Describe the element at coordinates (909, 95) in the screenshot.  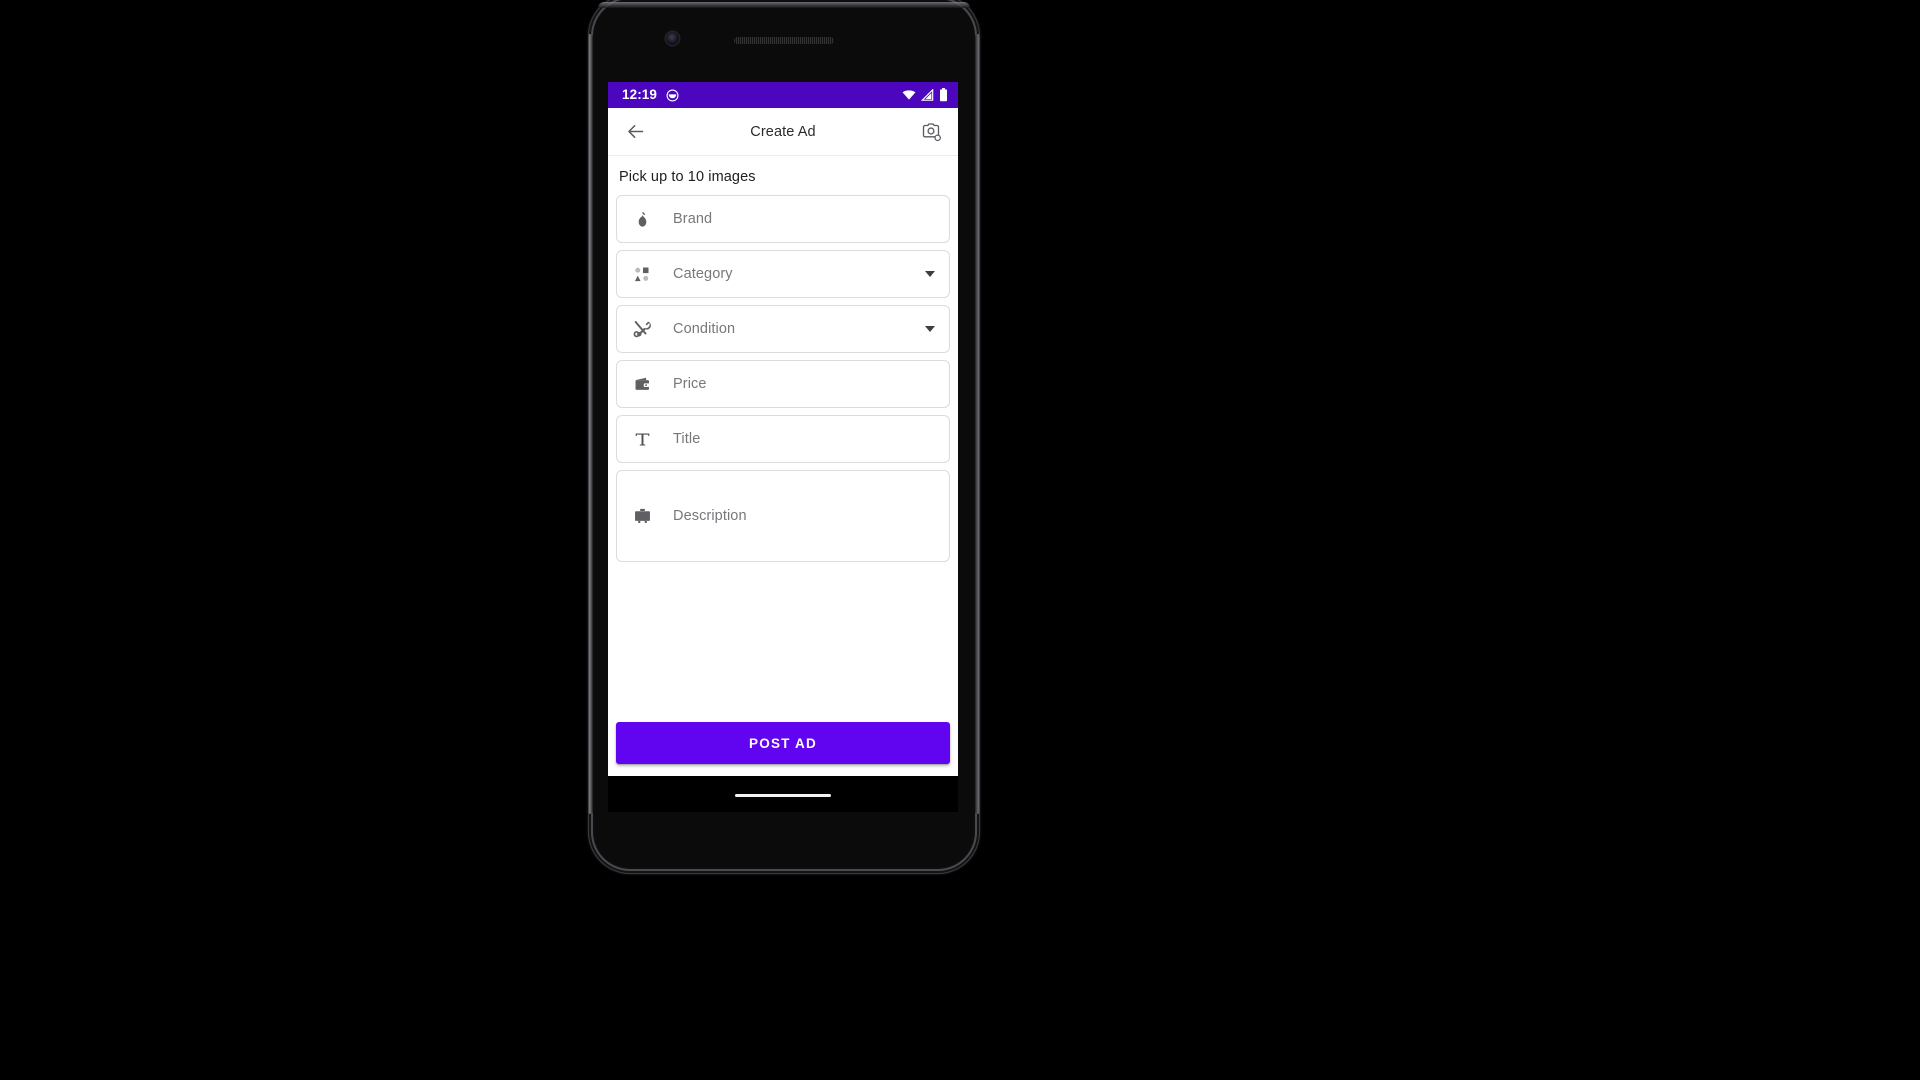
I see `wifi-icon` at that location.